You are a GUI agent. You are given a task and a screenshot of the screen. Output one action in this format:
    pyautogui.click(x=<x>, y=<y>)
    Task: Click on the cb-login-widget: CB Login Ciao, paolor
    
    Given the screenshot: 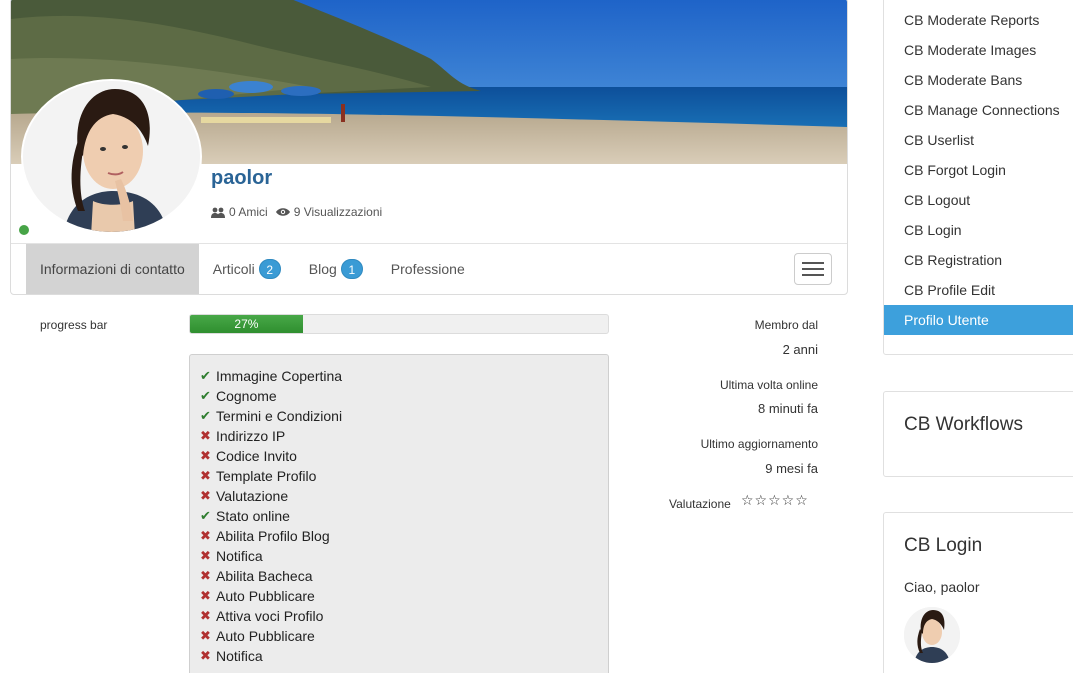 What is the action you would take?
    pyautogui.click(x=978, y=592)
    